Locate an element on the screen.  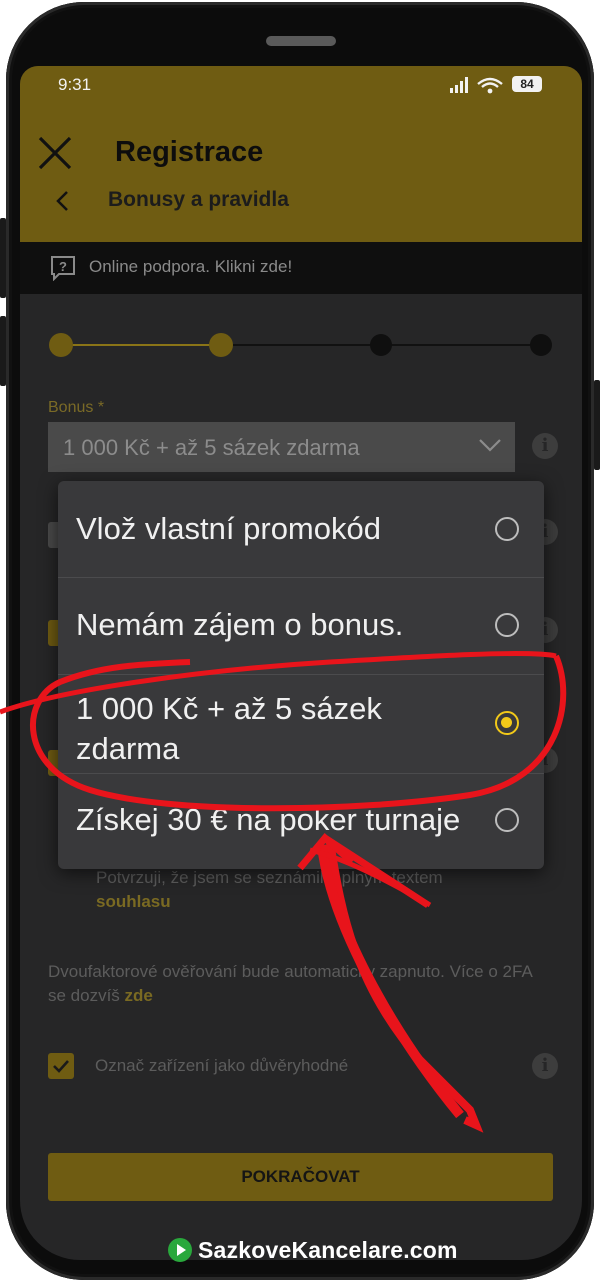
twofa-link: zde is located at coordinates (139, 995).